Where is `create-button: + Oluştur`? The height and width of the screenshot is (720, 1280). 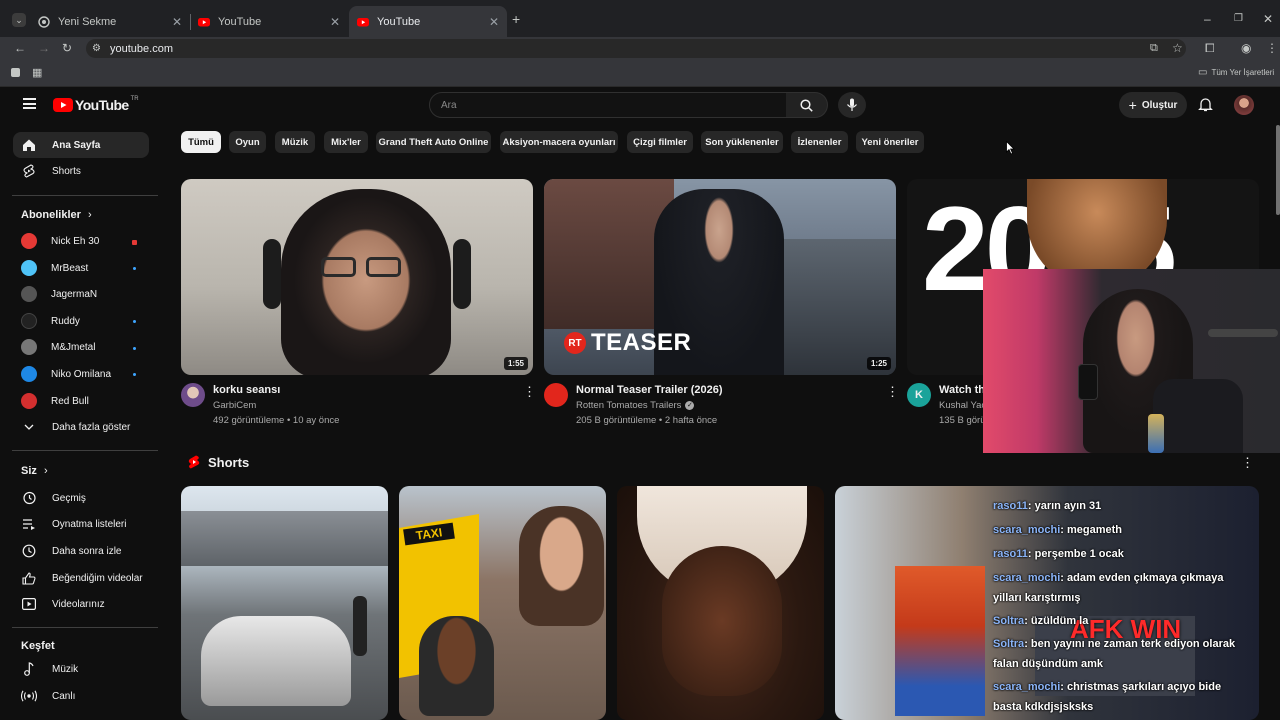 create-button: + Oluştur is located at coordinates (1153, 105).